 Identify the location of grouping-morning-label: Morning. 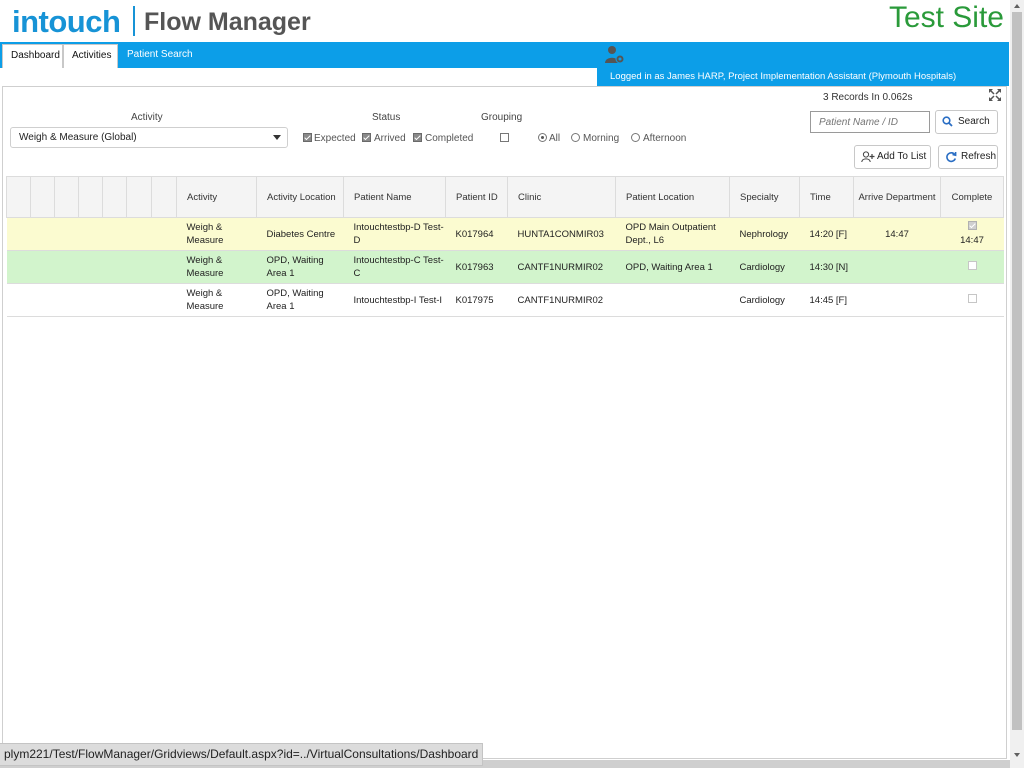
(601, 138).